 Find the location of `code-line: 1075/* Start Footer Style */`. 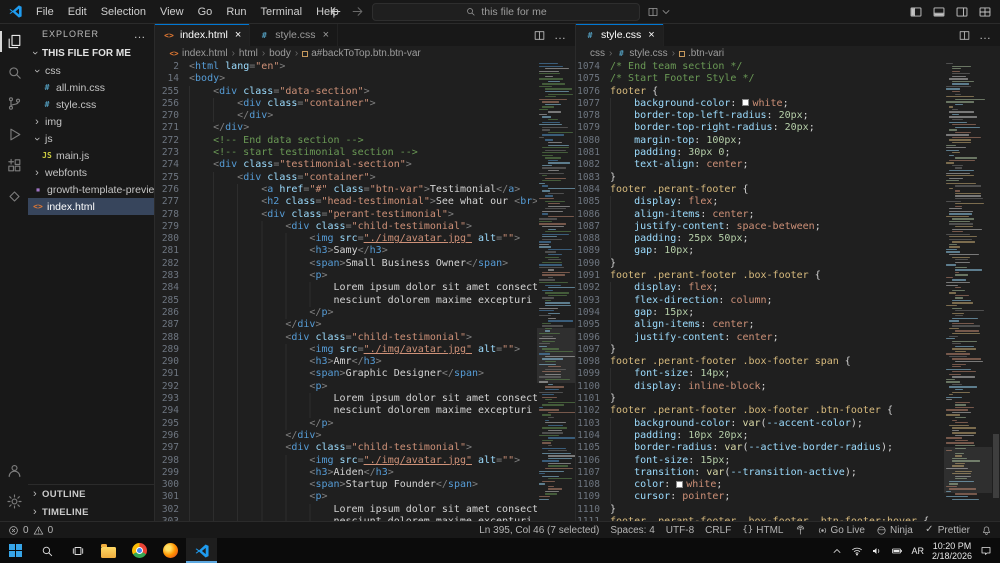

code-line: 1075/* Start Footer Style */ is located at coordinates (760, 79).